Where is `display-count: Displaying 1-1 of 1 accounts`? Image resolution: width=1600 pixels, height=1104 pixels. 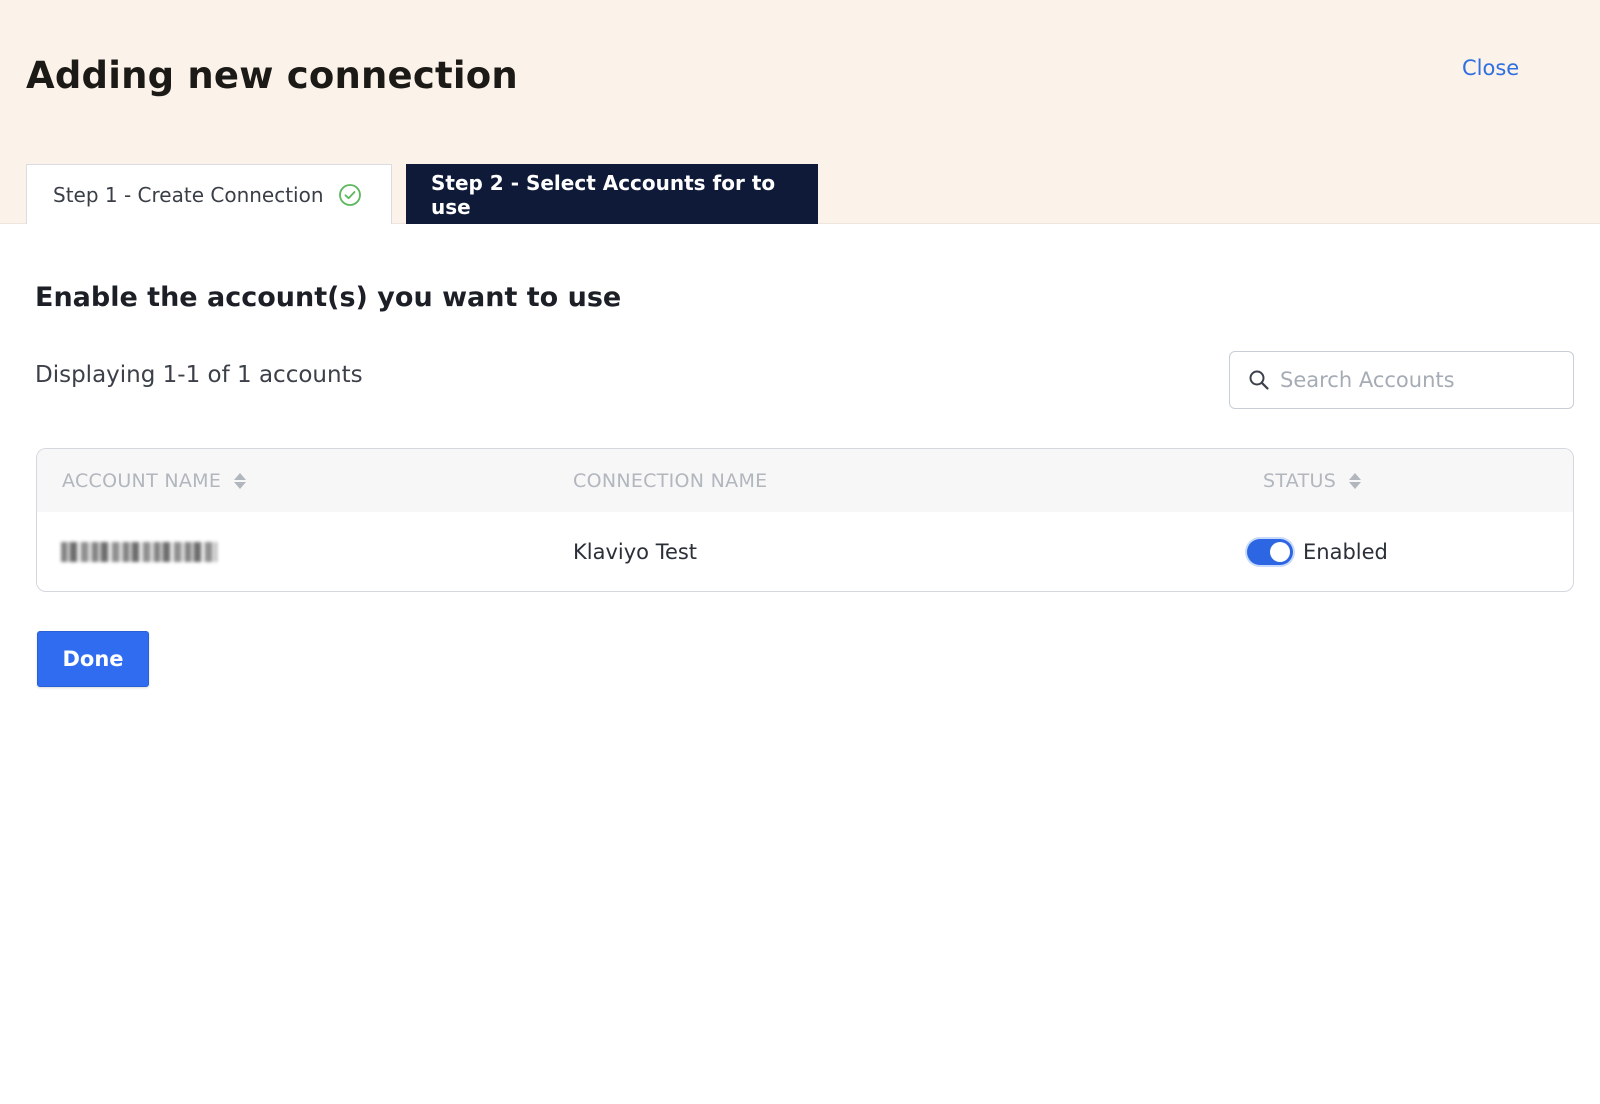 display-count: Displaying 1-1 of 1 accounts is located at coordinates (199, 375).